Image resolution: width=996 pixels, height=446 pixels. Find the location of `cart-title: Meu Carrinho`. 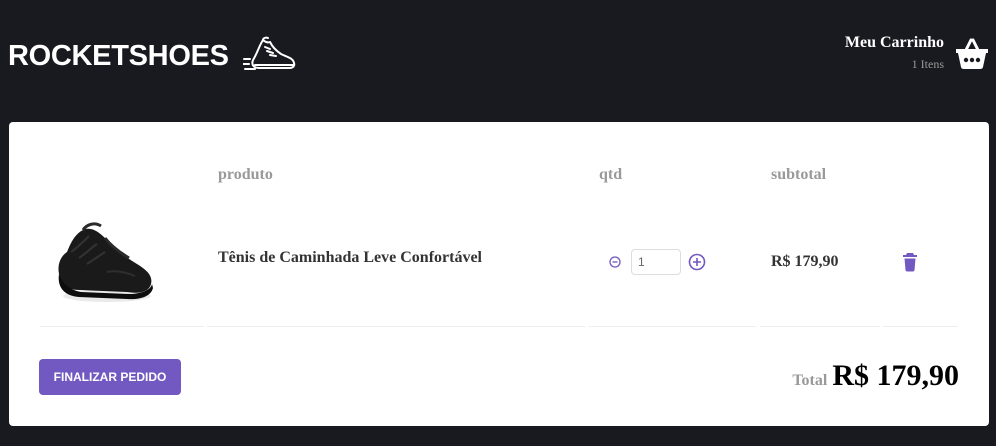

cart-title: Meu Carrinho is located at coordinates (894, 42).